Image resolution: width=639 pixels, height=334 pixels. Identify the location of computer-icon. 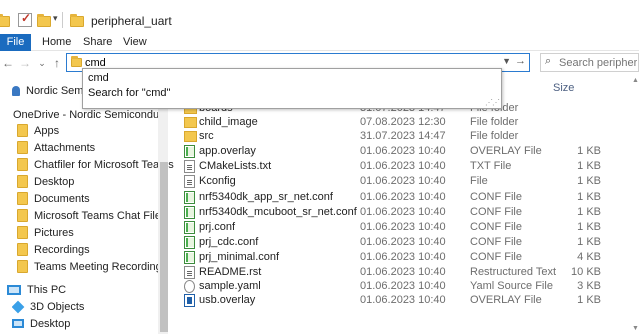
(14, 289).